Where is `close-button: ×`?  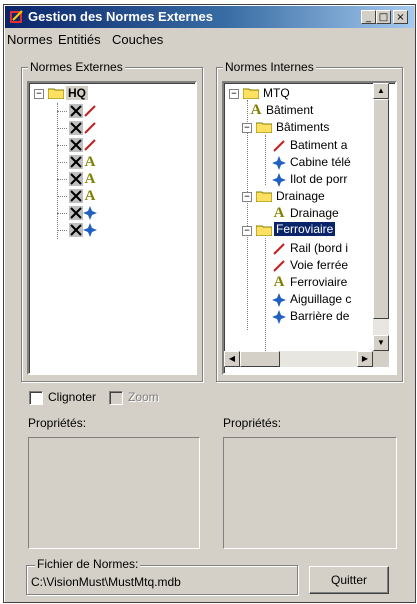
close-button: × is located at coordinates (400, 17).